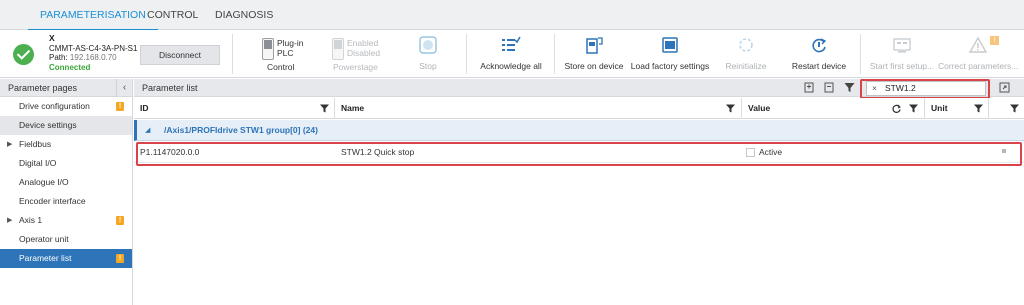 The image size is (1024, 305). What do you see at coordinates (428, 45) in the screenshot?
I see `stop-icon` at bounding box center [428, 45].